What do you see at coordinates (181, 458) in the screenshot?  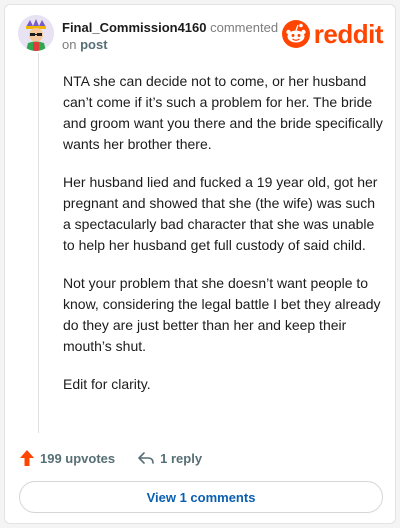 I see `reply-count: 1 reply` at bounding box center [181, 458].